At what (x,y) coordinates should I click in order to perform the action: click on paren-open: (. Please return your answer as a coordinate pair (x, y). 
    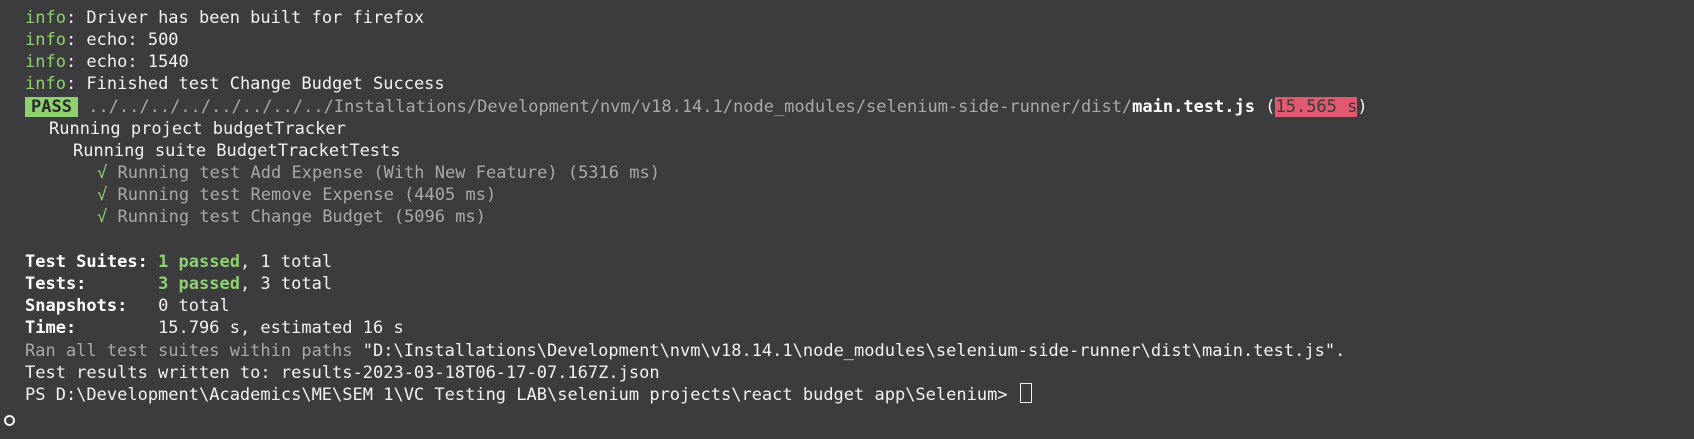
    Looking at the image, I should click on (1265, 107).